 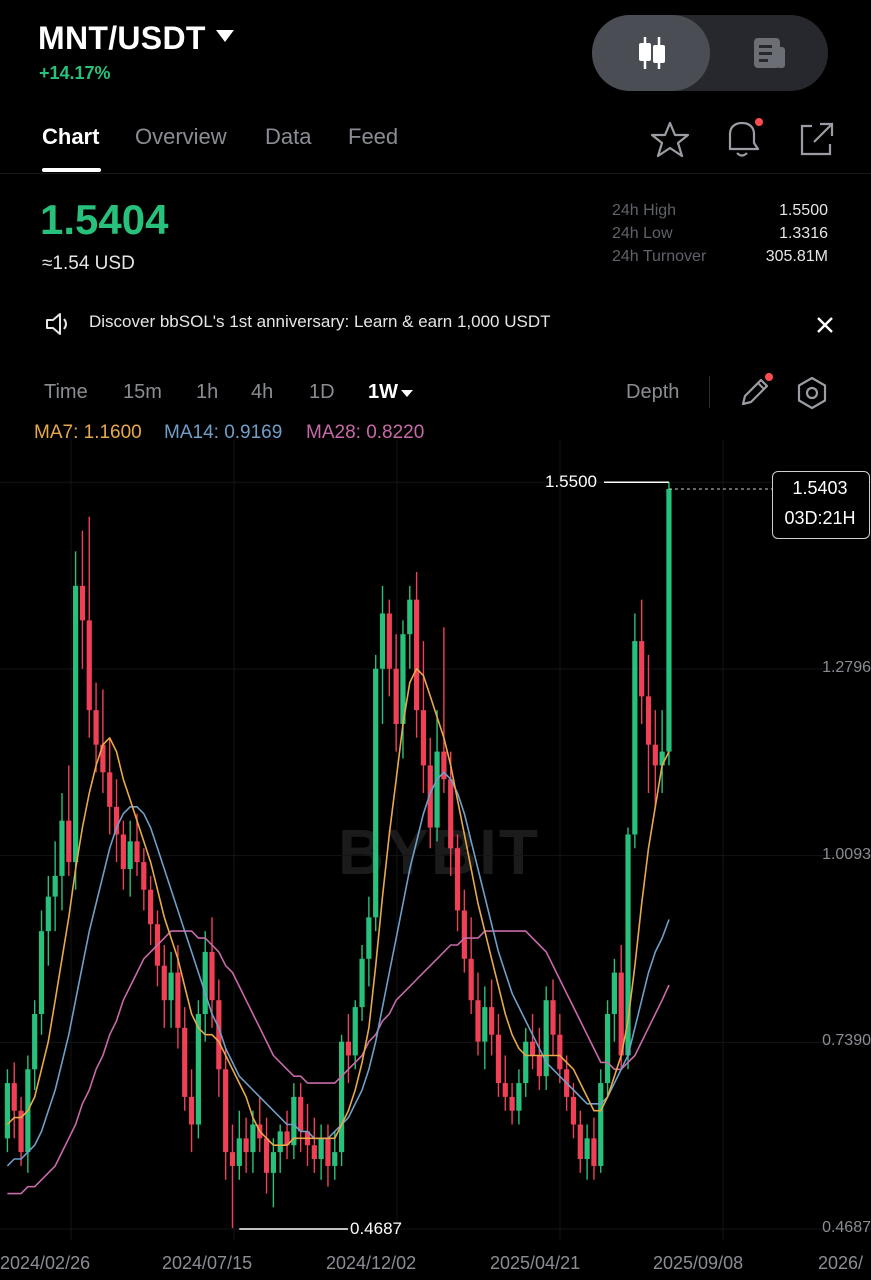 I want to click on x-tick-label: 2025/04/21, so click(x=535, y=1263).